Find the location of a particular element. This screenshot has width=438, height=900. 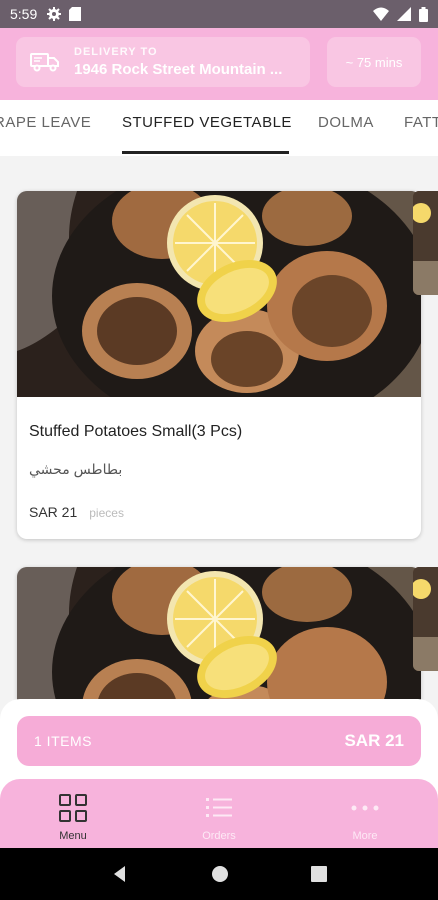

category-tabs: RAPE LEAVE STUFFED VEGETABLE DOLMA FATT is located at coordinates (219, 128).